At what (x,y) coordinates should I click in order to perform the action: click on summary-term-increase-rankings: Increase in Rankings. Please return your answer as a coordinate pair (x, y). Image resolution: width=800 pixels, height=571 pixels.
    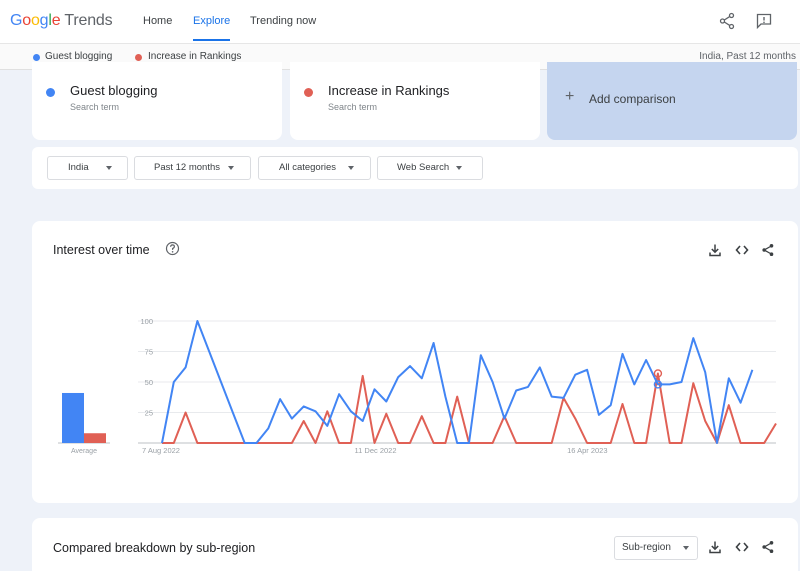
    Looking at the image, I should click on (195, 56).